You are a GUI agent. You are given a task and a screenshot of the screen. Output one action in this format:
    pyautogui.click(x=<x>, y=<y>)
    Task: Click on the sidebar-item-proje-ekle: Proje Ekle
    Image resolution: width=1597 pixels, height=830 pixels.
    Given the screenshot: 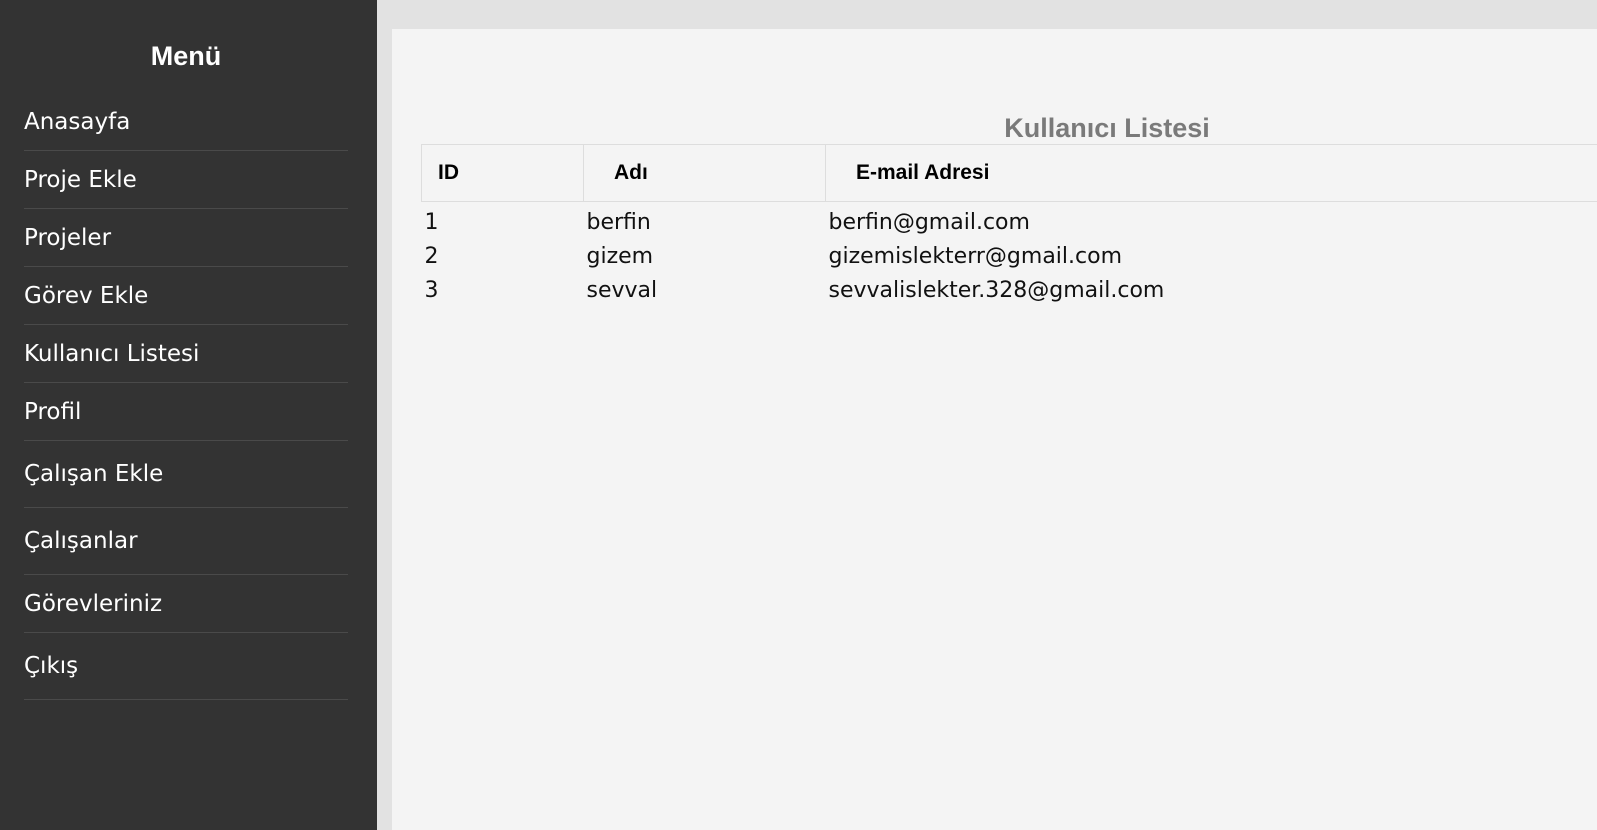 What is the action you would take?
    pyautogui.click(x=186, y=180)
    